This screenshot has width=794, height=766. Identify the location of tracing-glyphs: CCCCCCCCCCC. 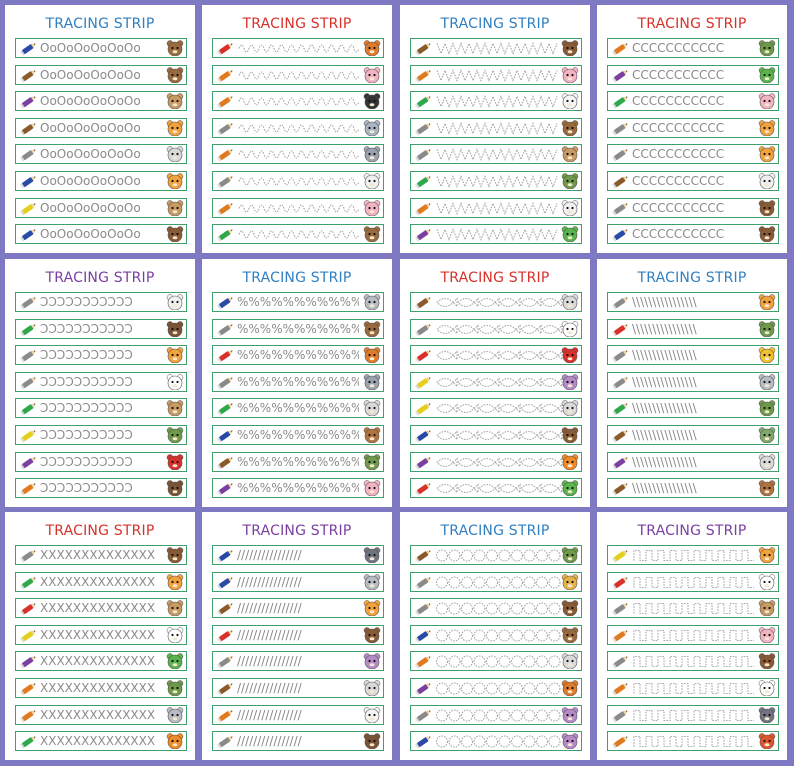
(678, 154).